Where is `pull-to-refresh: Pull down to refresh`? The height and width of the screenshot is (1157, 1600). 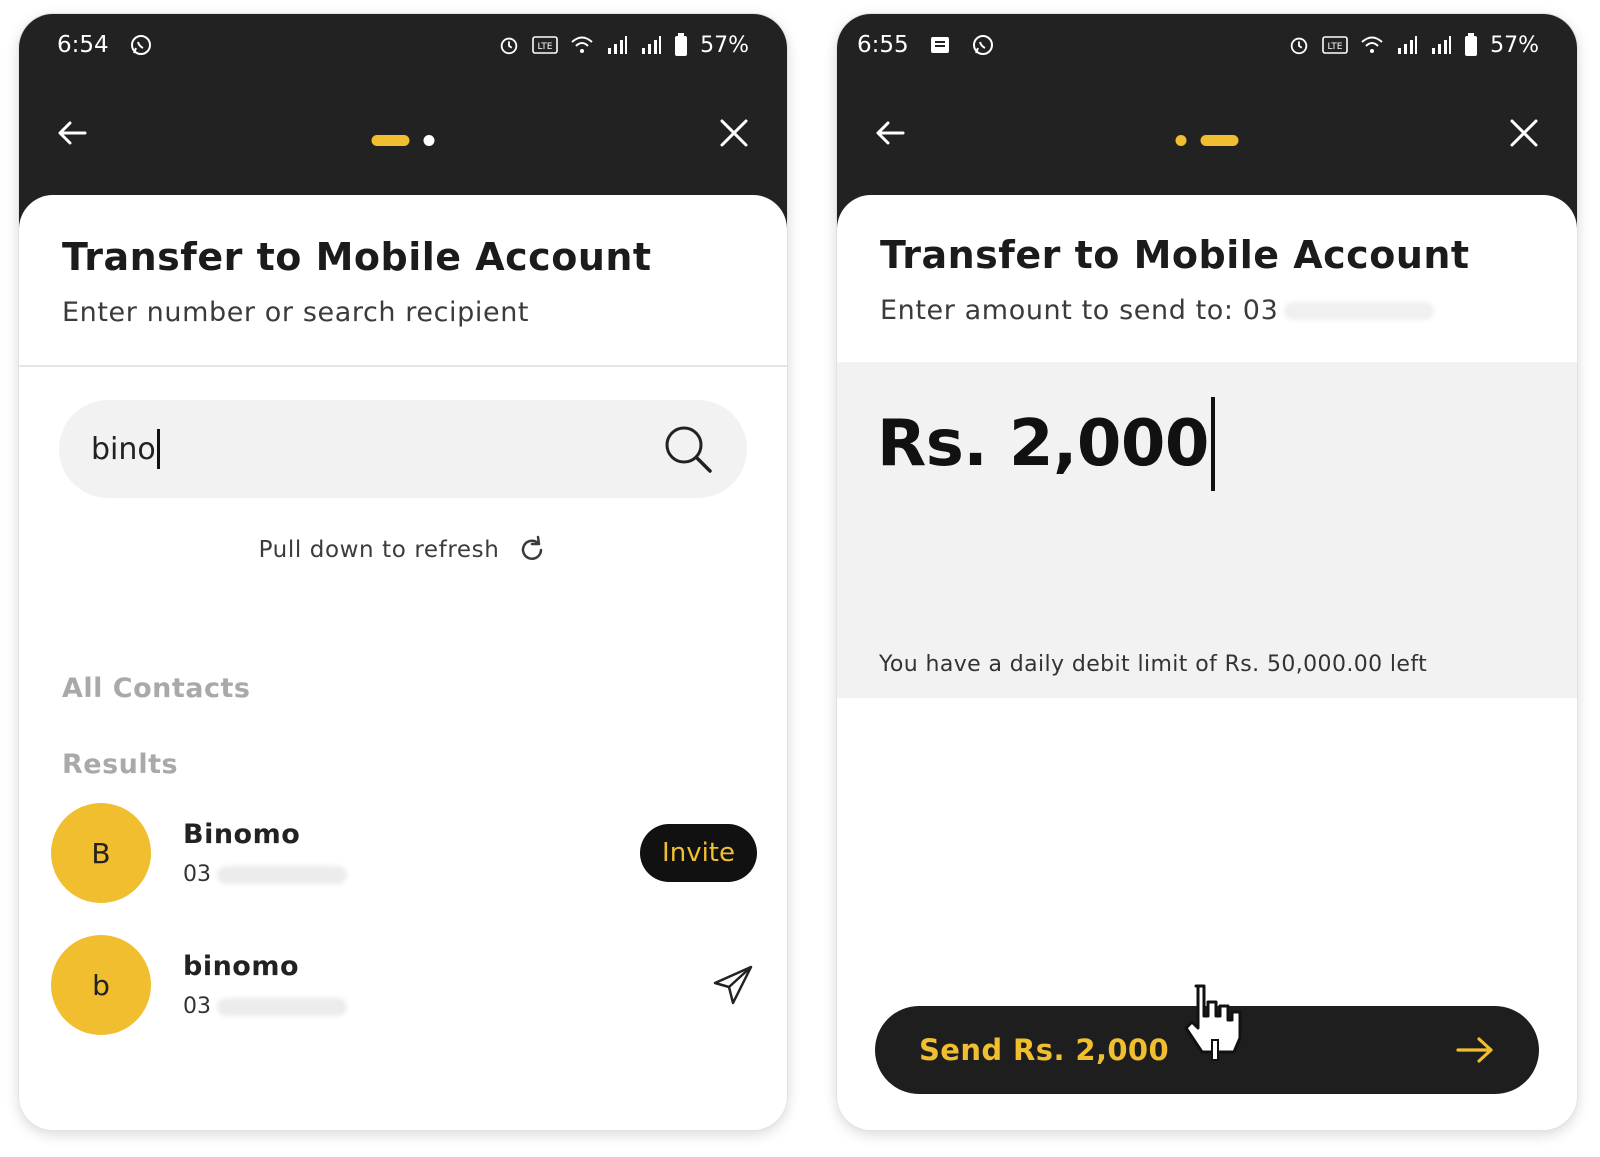 pull-to-refresh: Pull down to refresh is located at coordinates (403, 550).